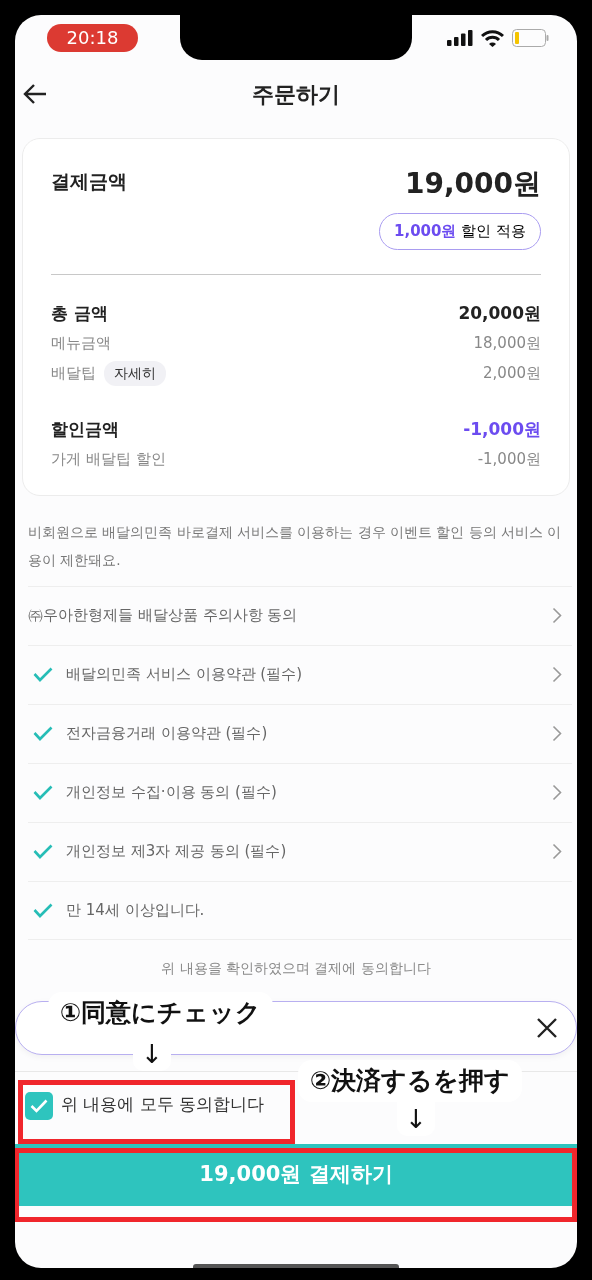 The width and height of the screenshot is (592, 1280). What do you see at coordinates (85, 429) in the screenshot?
I see `price-label: 할인금액` at bounding box center [85, 429].